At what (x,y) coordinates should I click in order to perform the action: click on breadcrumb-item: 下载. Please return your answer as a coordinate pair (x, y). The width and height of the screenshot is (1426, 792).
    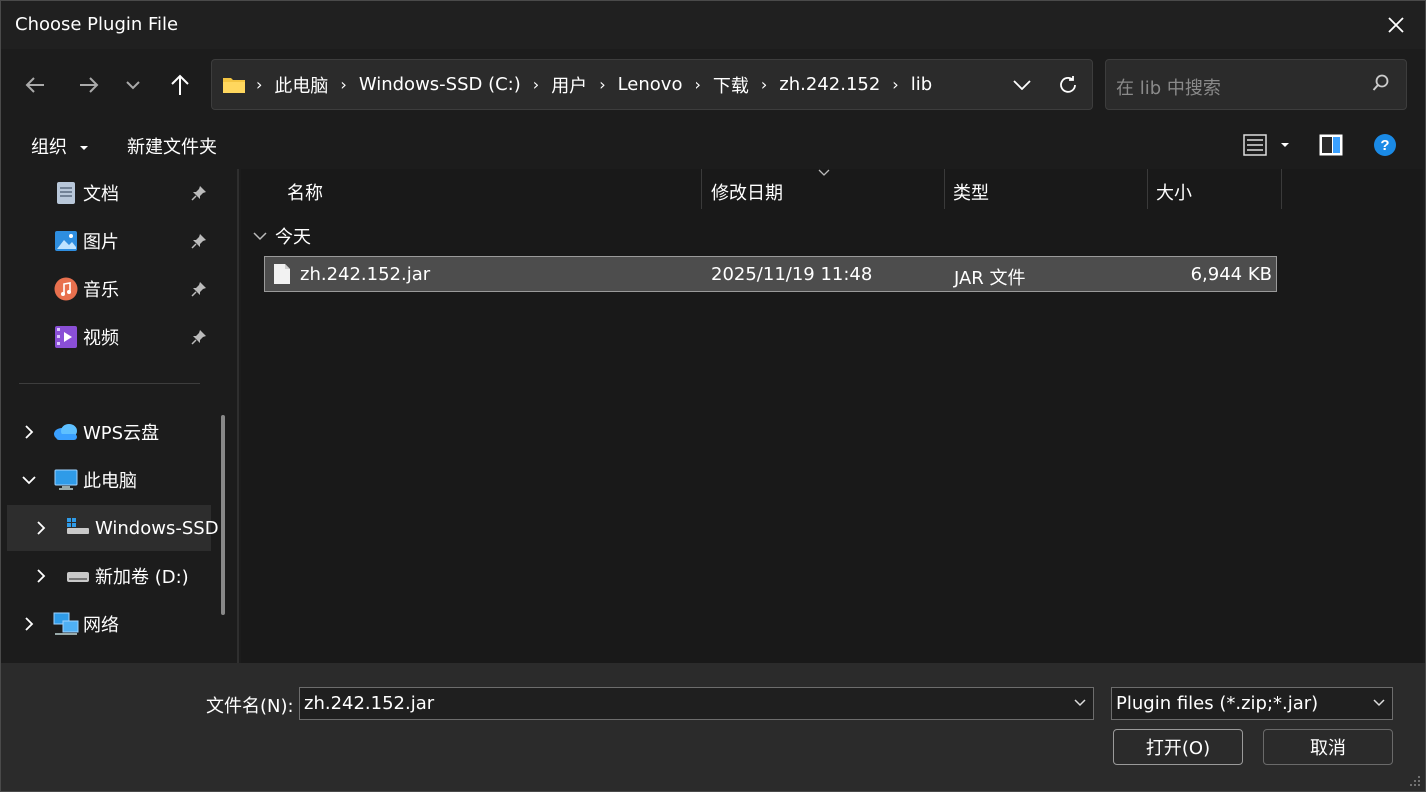
    Looking at the image, I should click on (731, 85).